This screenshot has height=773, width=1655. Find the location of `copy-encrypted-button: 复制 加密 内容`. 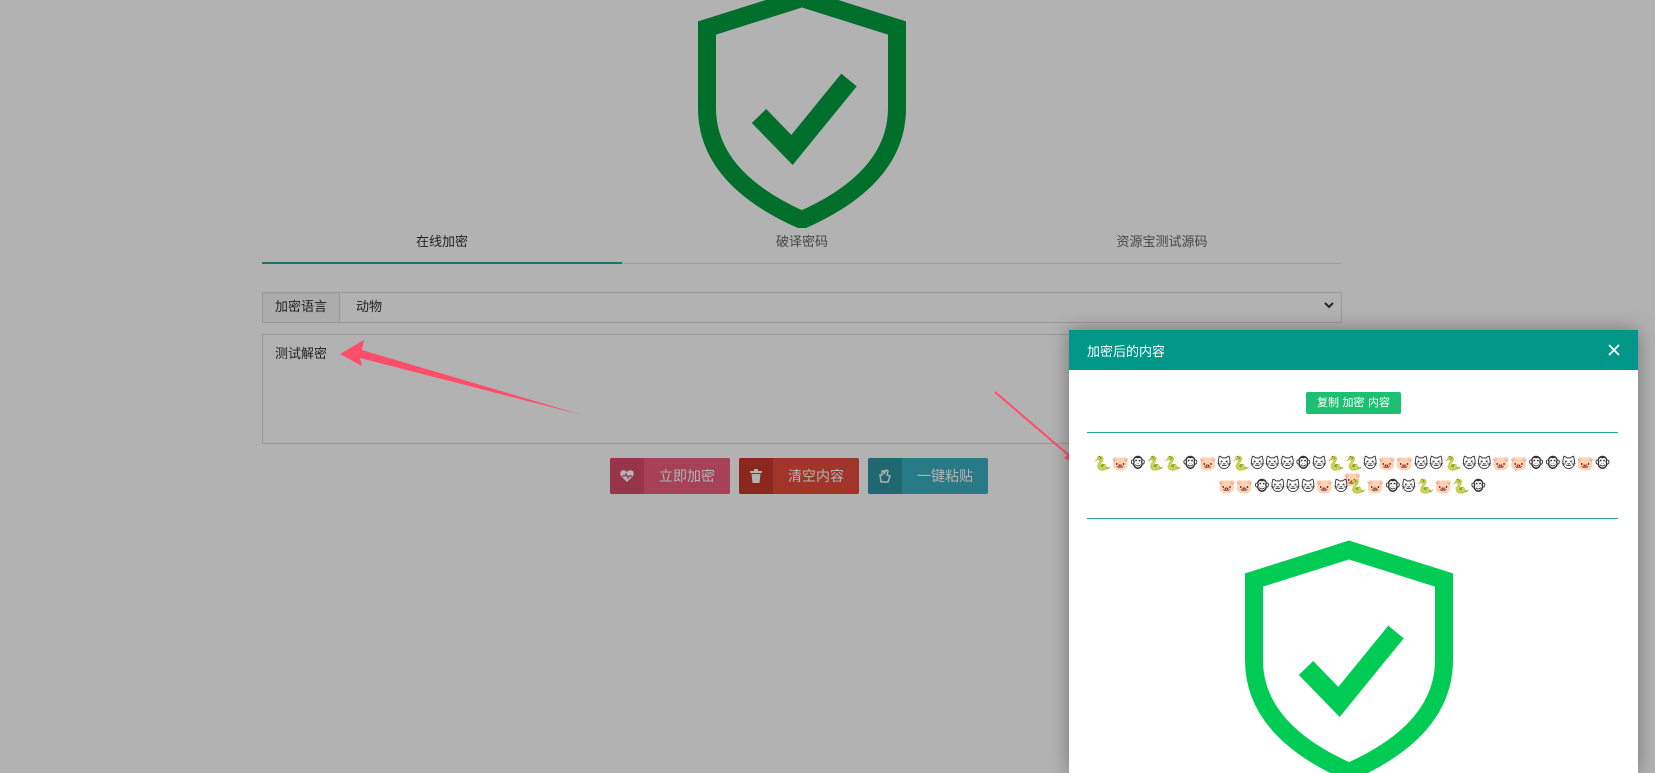

copy-encrypted-button: 复制 加密 内容 is located at coordinates (1353, 403).